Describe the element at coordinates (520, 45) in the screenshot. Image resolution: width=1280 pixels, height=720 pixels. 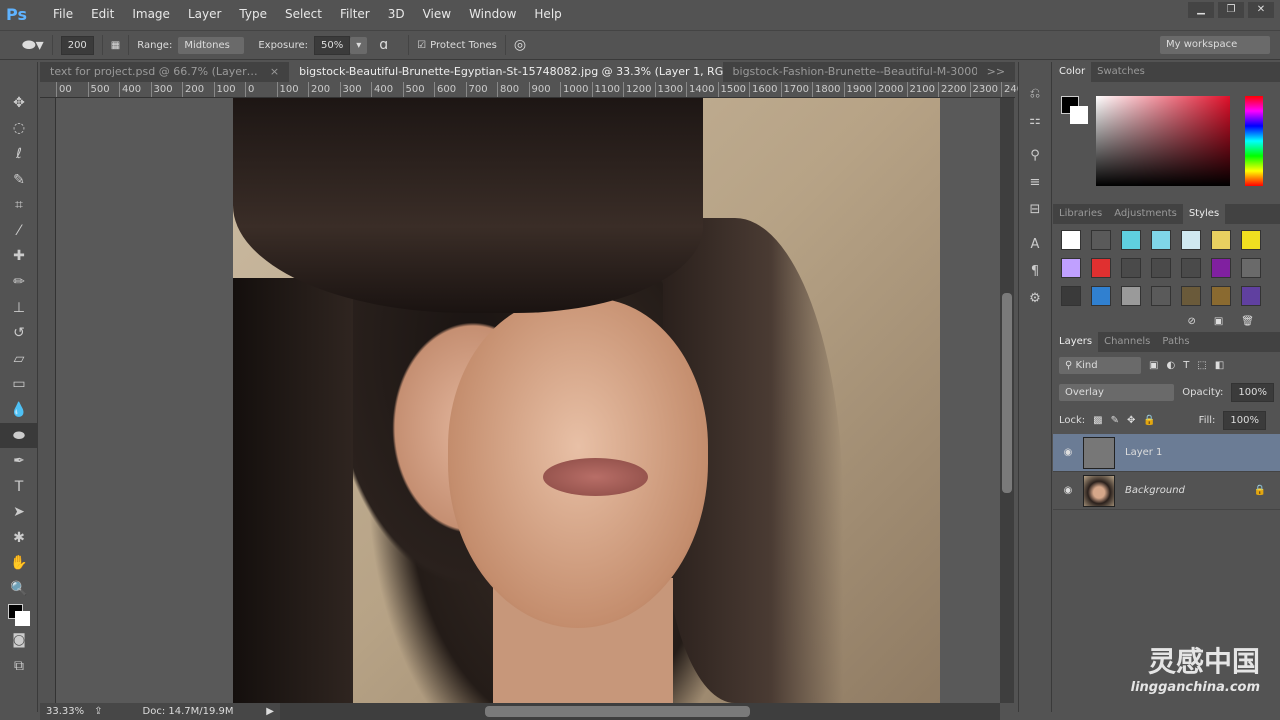
I see `pressure-icon: ◎` at that location.